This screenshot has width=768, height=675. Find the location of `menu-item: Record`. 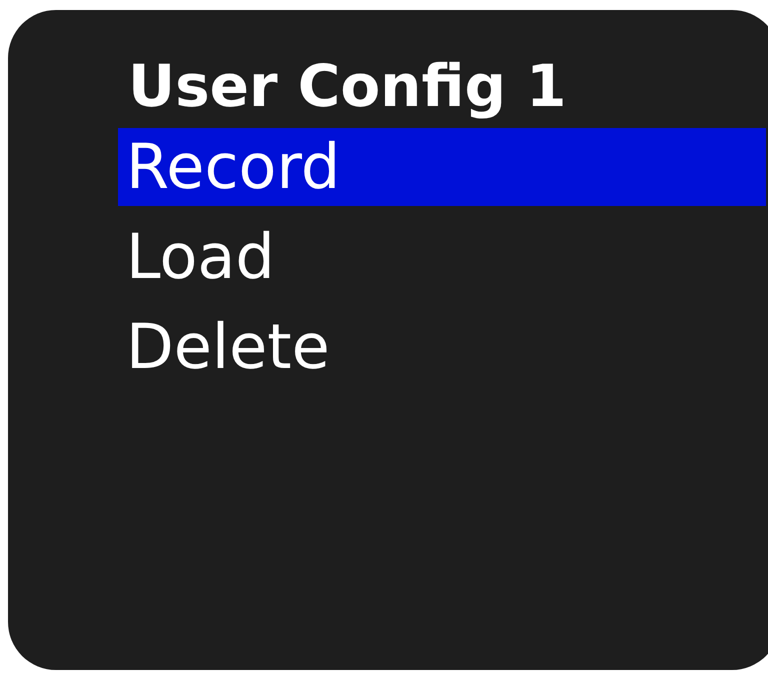

menu-item: Record is located at coordinates (442, 167).